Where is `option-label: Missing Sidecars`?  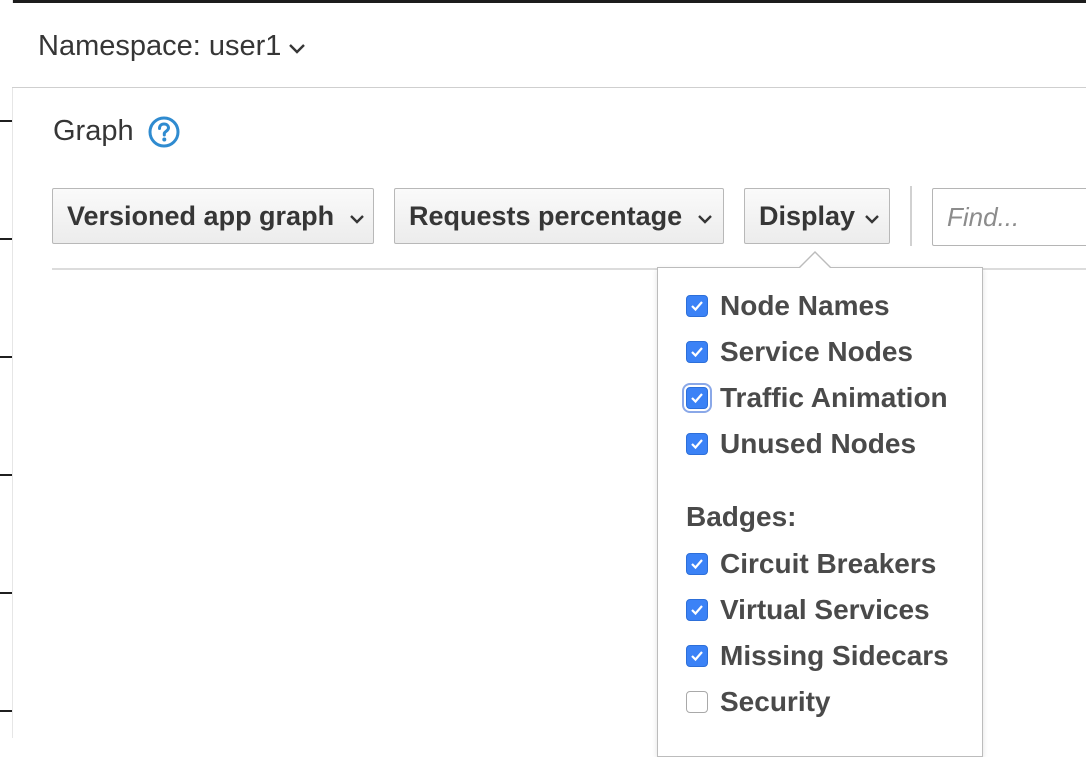
option-label: Missing Sidecars is located at coordinates (834, 655).